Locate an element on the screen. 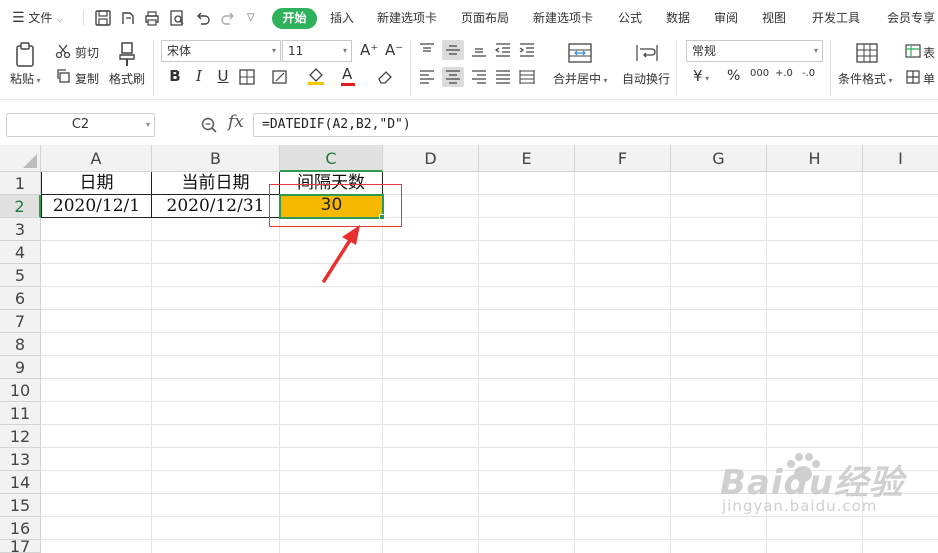 The image size is (938, 553). decimal-increase-button: +.0 is located at coordinates (784, 73).